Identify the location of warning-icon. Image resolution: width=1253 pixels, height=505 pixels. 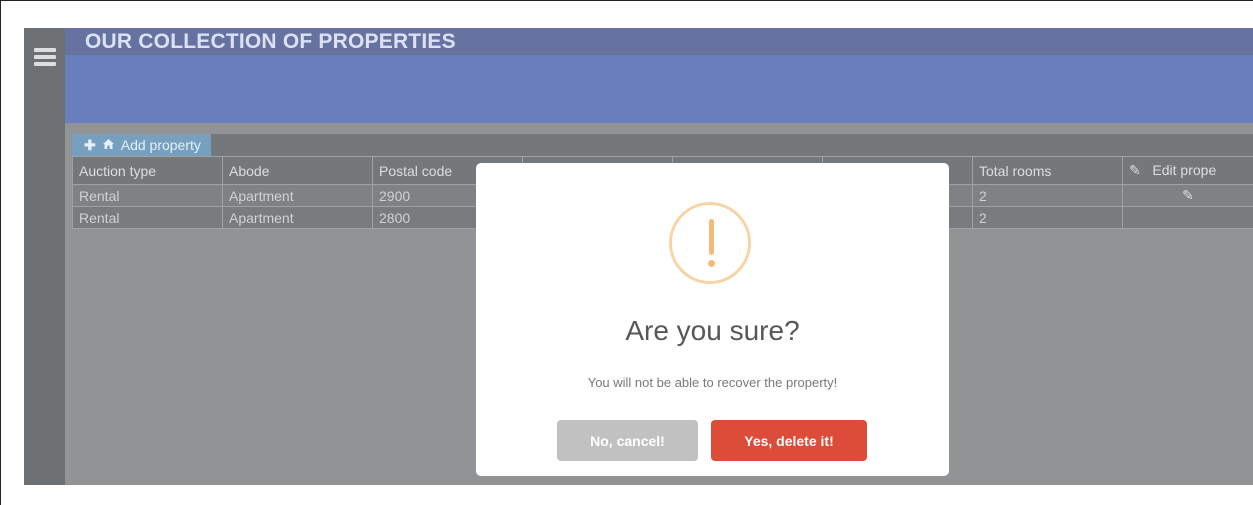
(710, 243).